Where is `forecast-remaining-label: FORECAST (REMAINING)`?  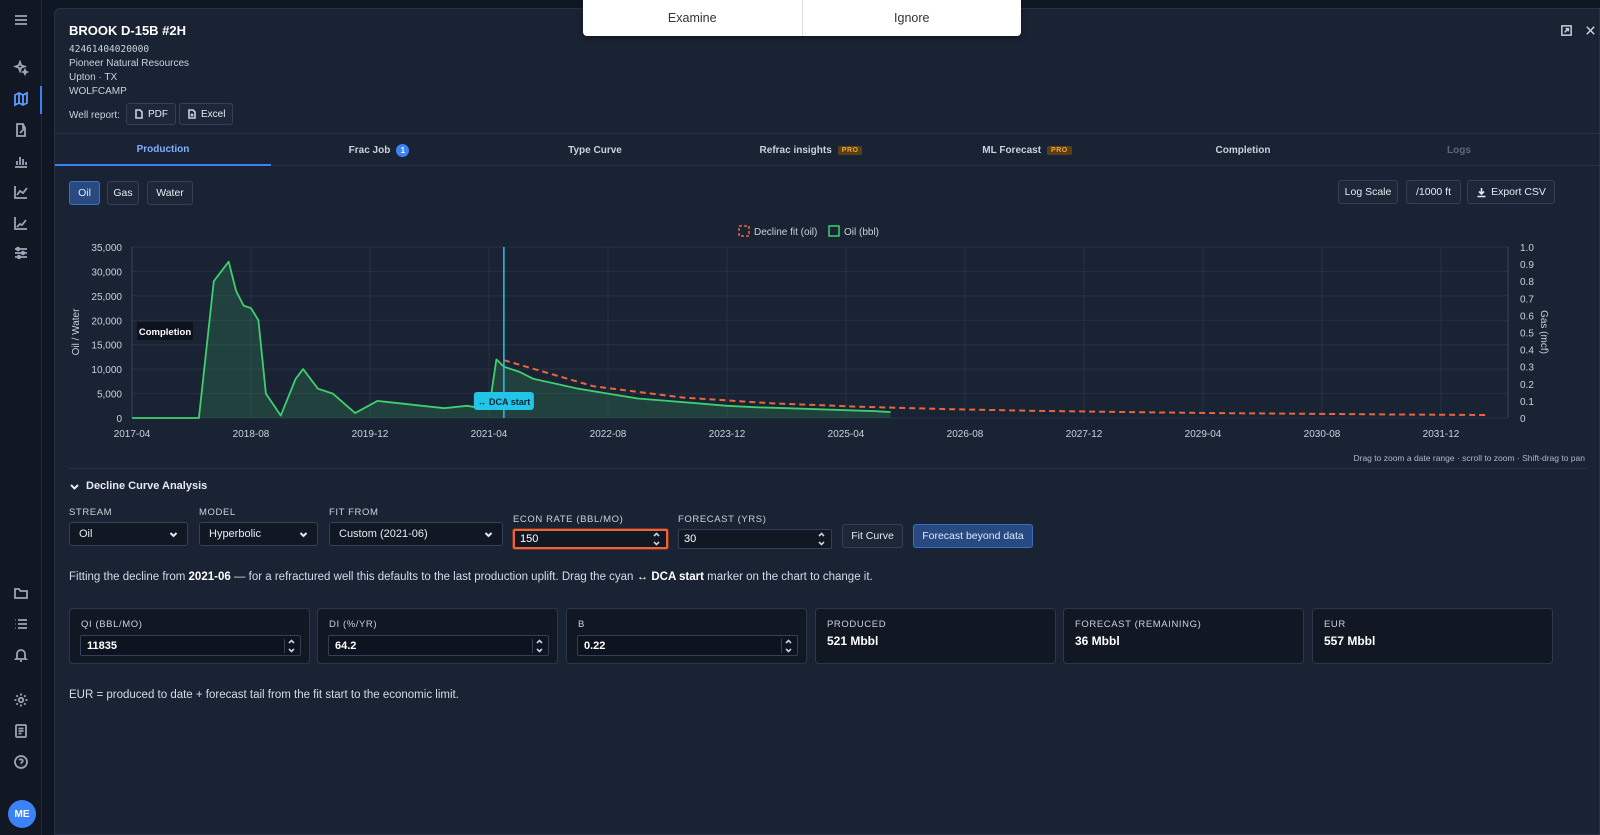
forecast-remaining-label: FORECAST (REMAINING) is located at coordinates (1138, 624).